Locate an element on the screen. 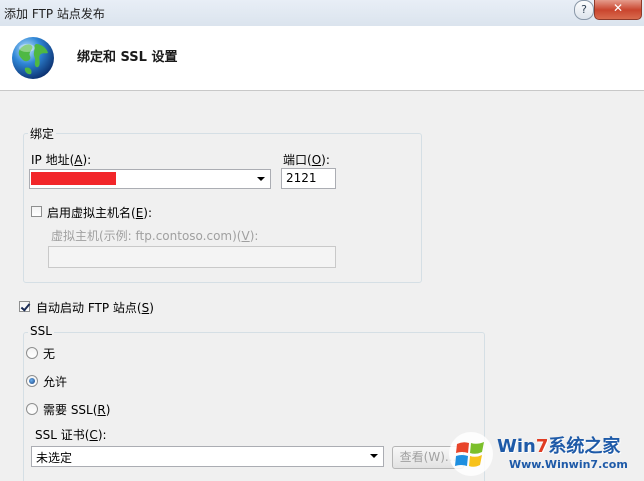  ssl-certificate-label: SSL 证书(C): is located at coordinates (71, 435).